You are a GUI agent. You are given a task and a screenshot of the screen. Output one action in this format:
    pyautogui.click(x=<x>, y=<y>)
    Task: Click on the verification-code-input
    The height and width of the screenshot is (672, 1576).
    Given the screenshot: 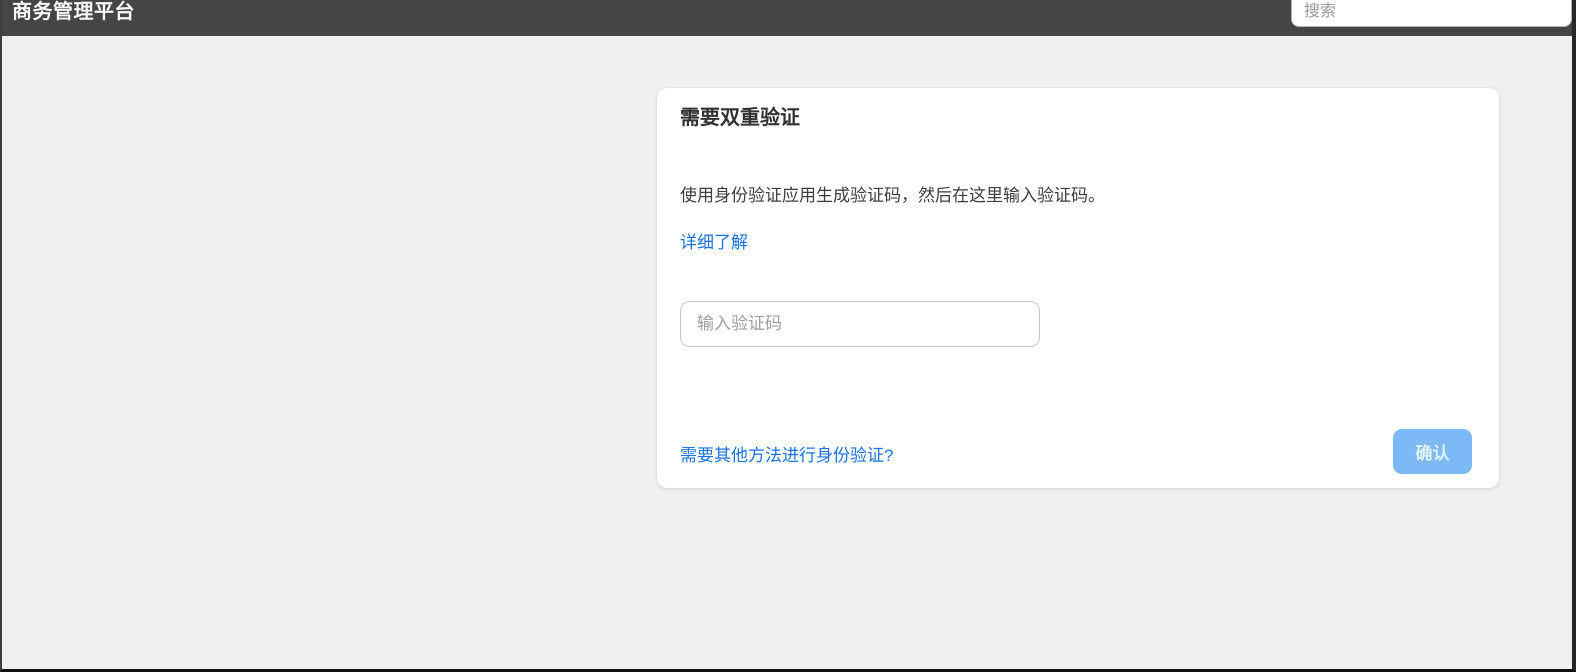 What is the action you would take?
    pyautogui.click(x=860, y=324)
    